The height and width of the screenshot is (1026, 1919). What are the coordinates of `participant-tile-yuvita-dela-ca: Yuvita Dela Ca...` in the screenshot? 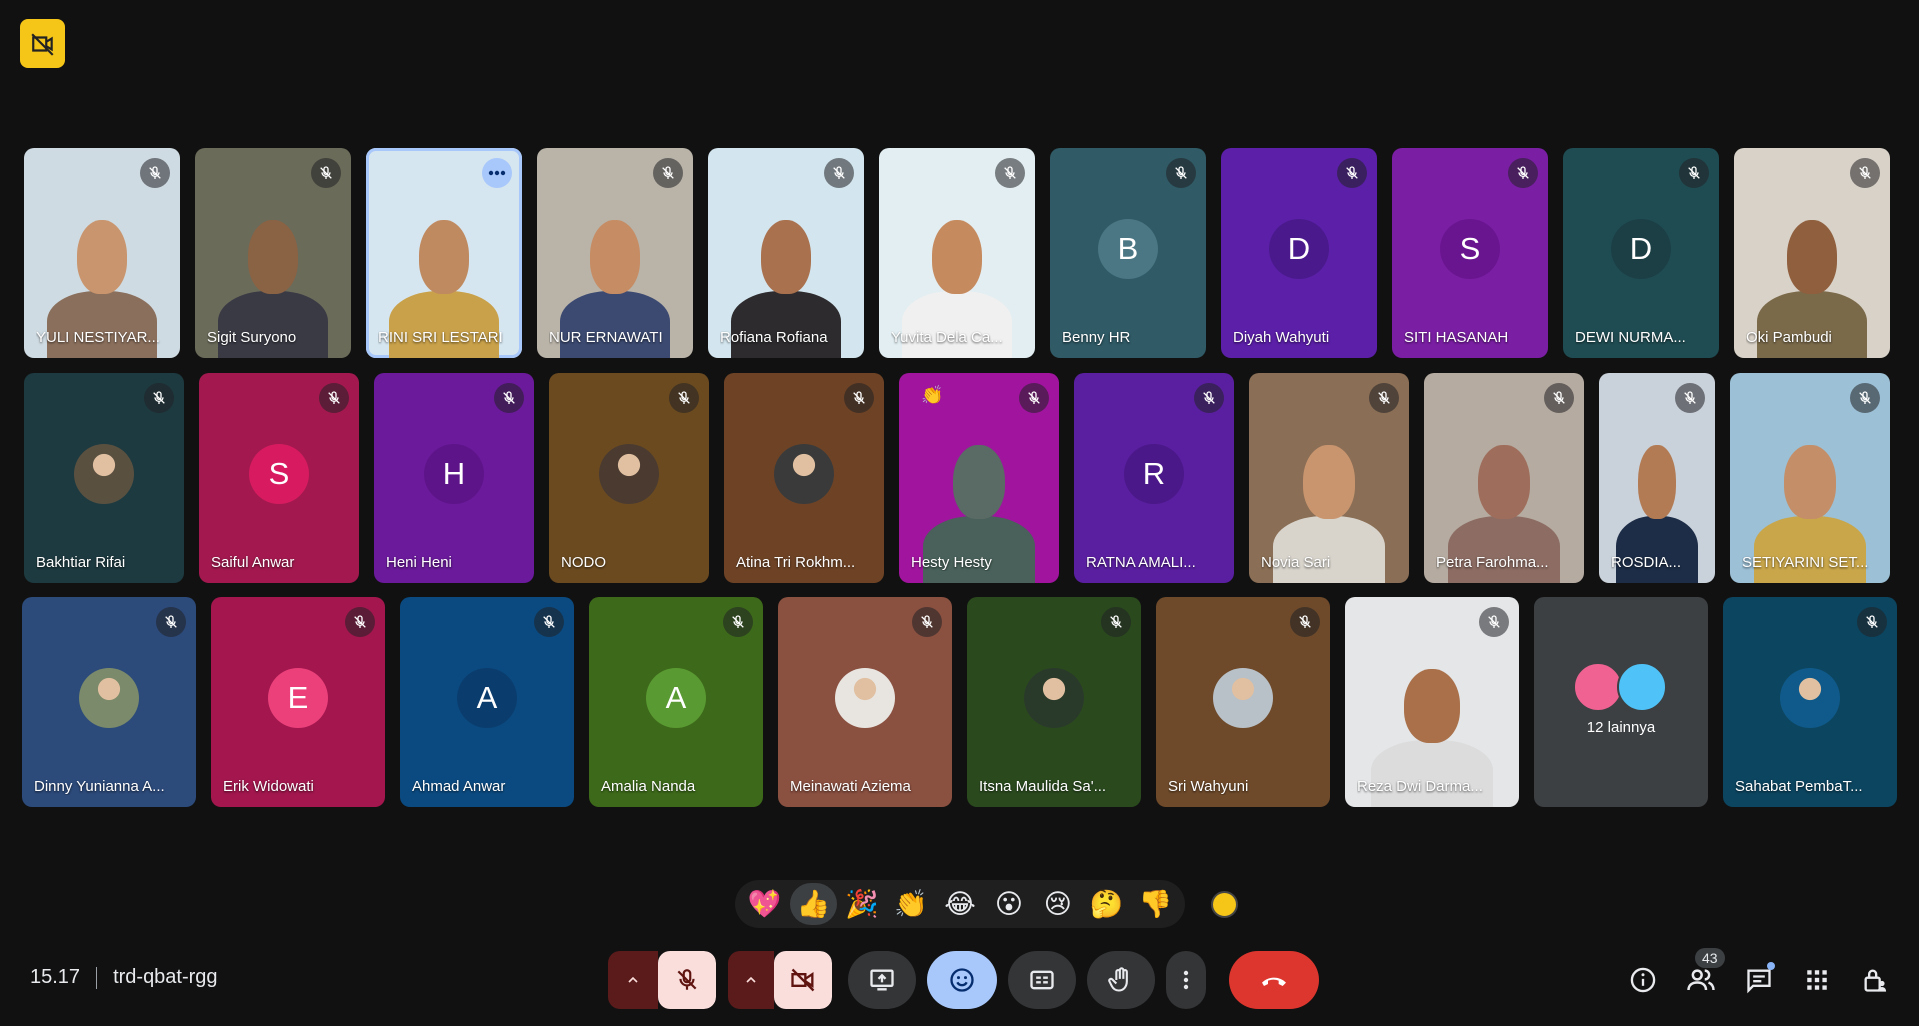 It's located at (957, 253).